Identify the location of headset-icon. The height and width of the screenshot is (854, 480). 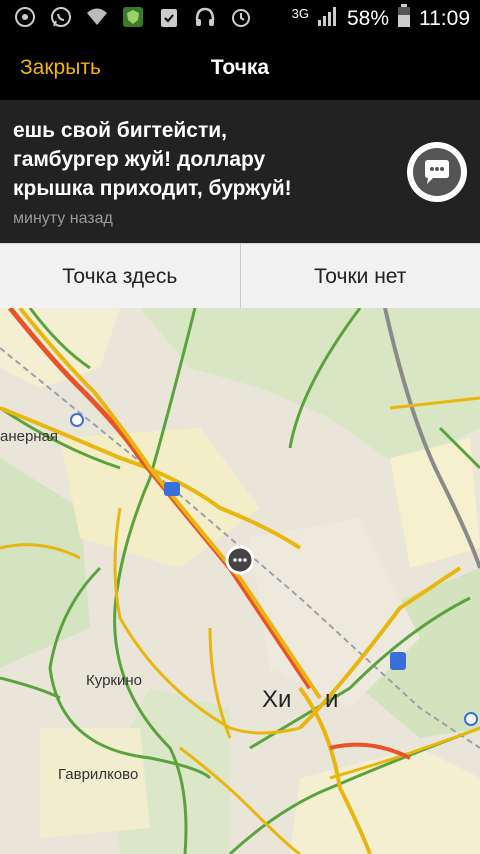
(205, 17).